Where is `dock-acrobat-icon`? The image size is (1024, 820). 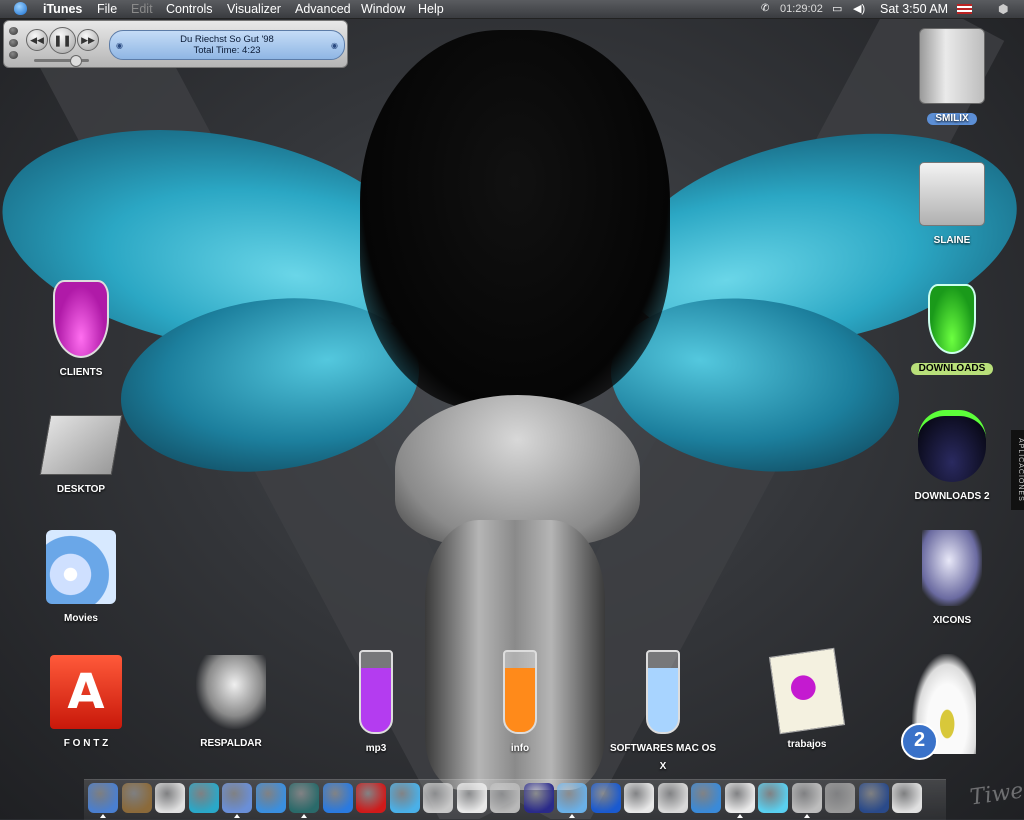
dock-acrobat-icon is located at coordinates (371, 798).